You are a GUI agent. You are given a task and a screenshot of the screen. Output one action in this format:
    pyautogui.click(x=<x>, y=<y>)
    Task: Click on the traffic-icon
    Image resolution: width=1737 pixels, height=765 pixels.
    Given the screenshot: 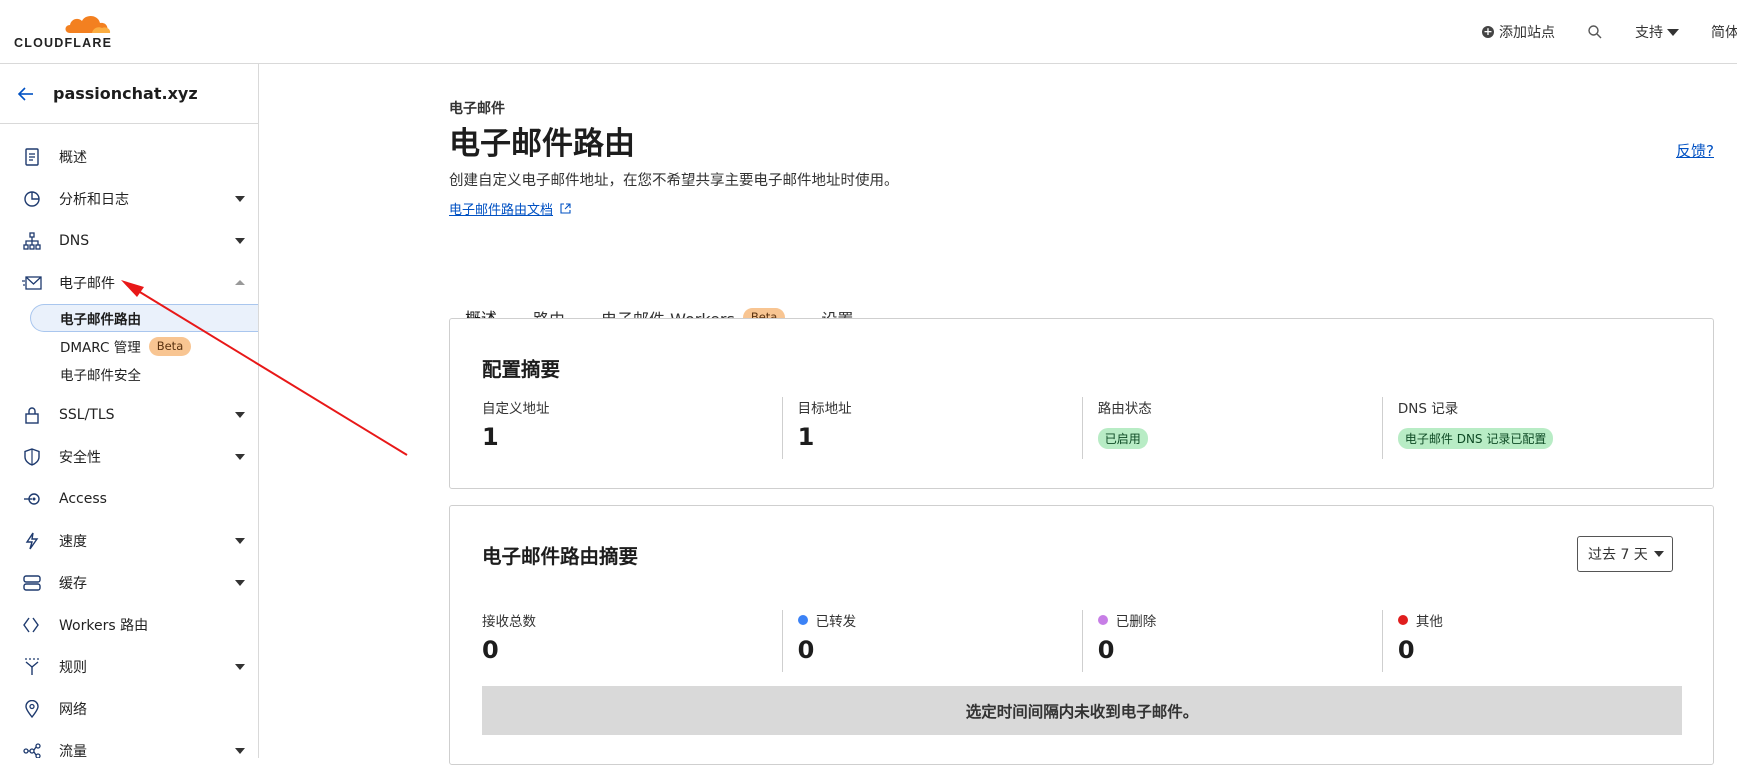 What is the action you would take?
    pyautogui.click(x=32, y=749)
    